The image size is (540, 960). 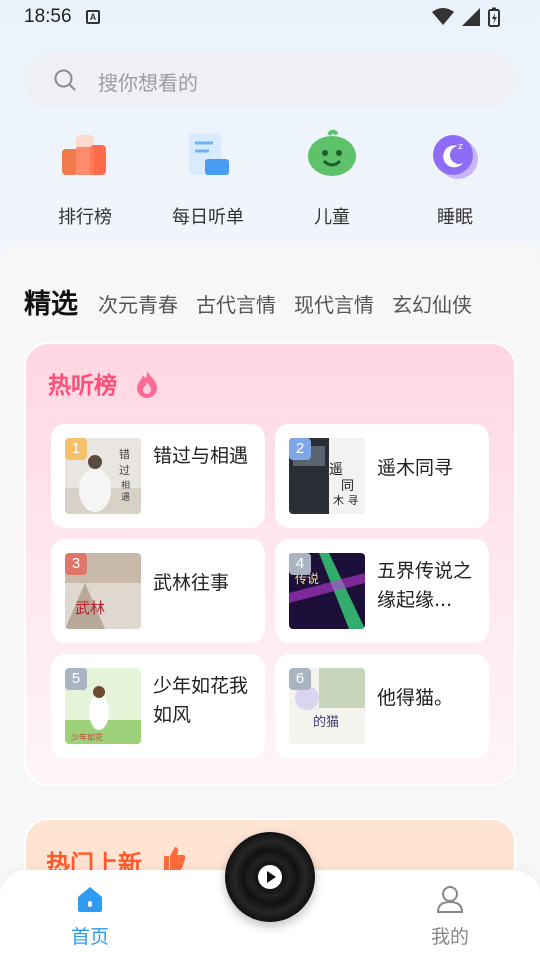 I want to click on tab-modern-romance: 现代言情, so click(x=334, y=305).